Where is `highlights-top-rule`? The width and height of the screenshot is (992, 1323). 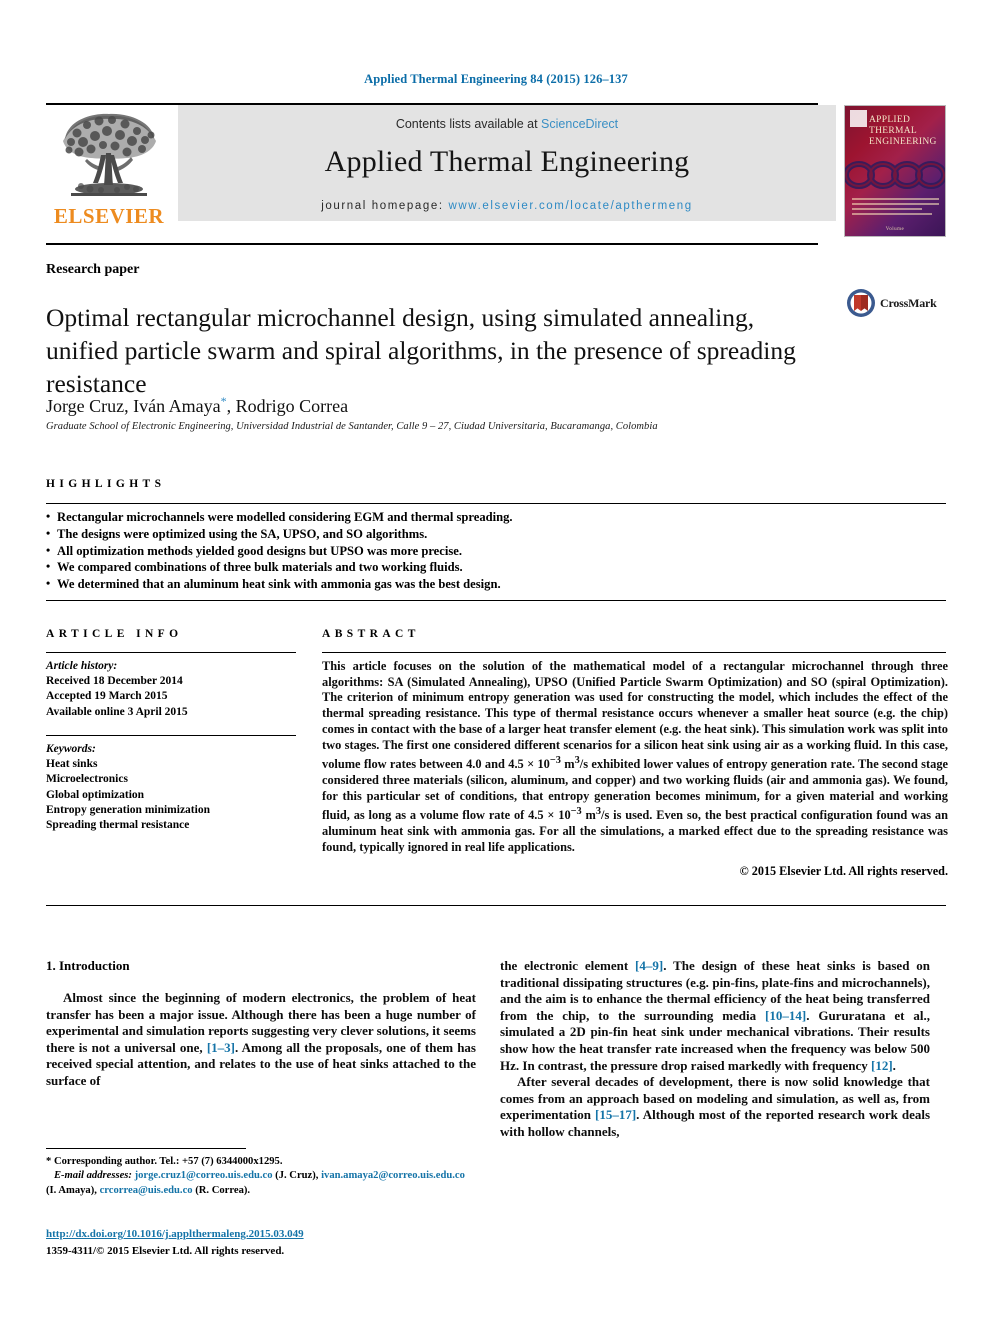 highlights-top-rule is located at coordinates (496, 503).